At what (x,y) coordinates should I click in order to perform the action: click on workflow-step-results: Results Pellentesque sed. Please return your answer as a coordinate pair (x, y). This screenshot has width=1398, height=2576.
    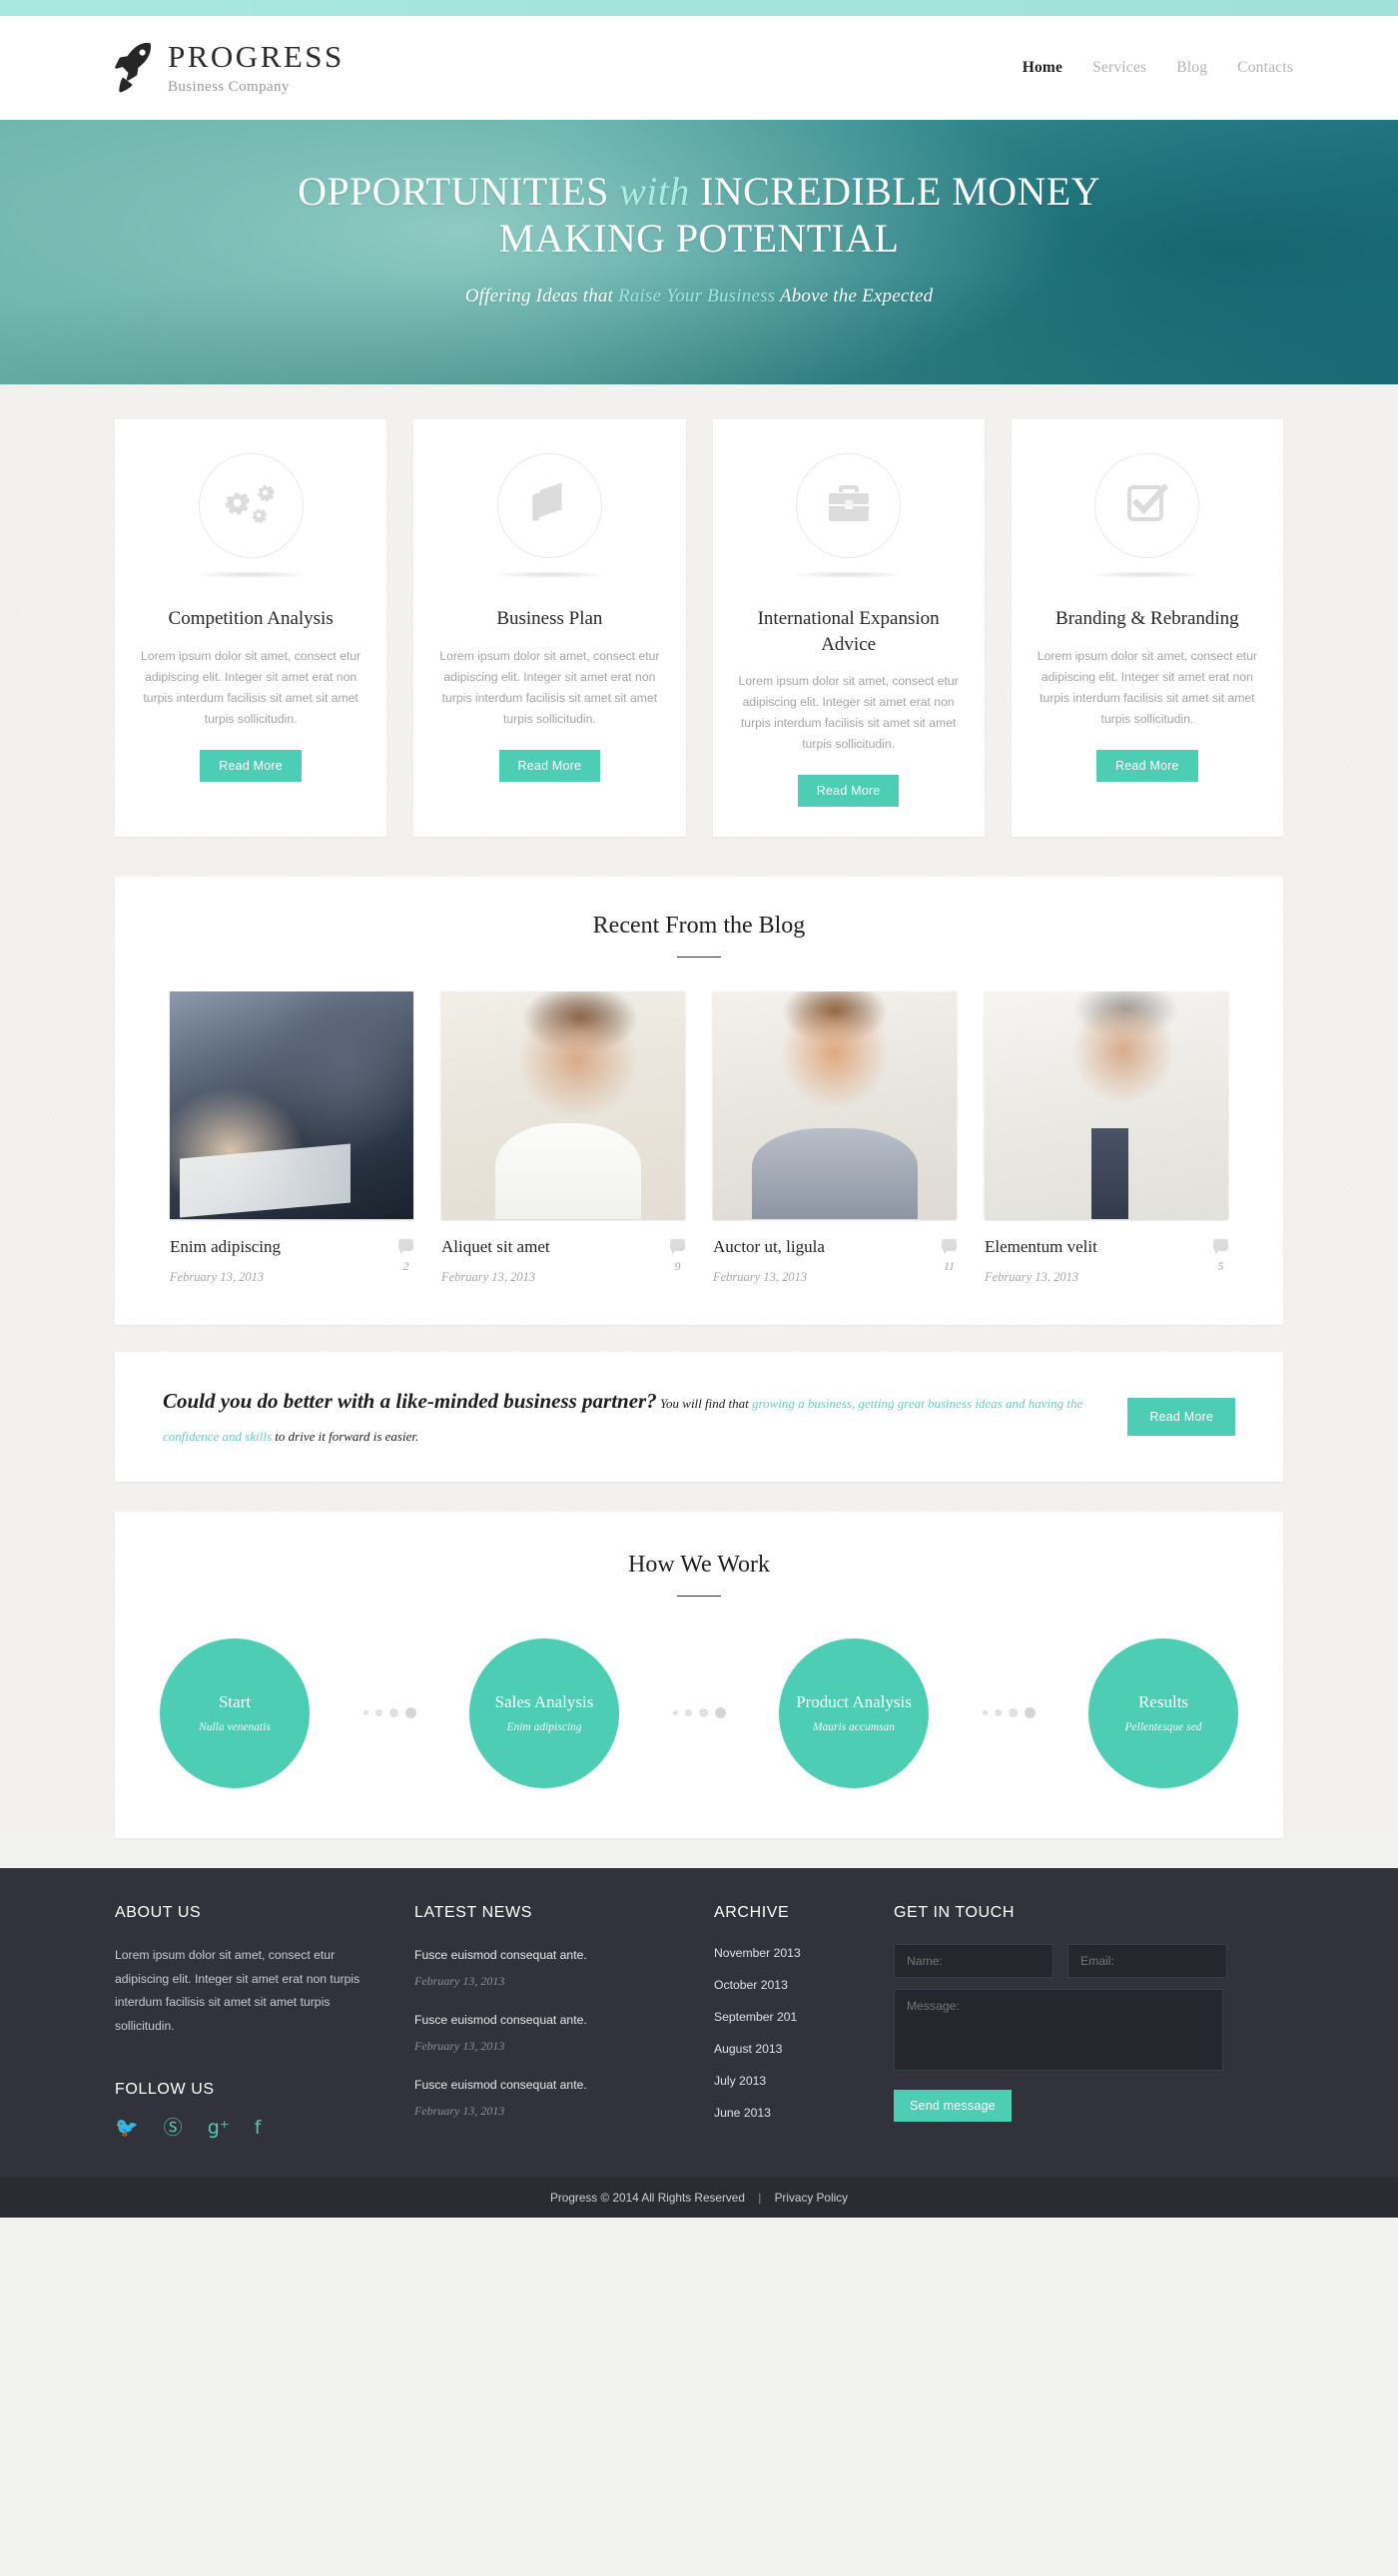
    Looking at the image, I should click on (1163, 1712).